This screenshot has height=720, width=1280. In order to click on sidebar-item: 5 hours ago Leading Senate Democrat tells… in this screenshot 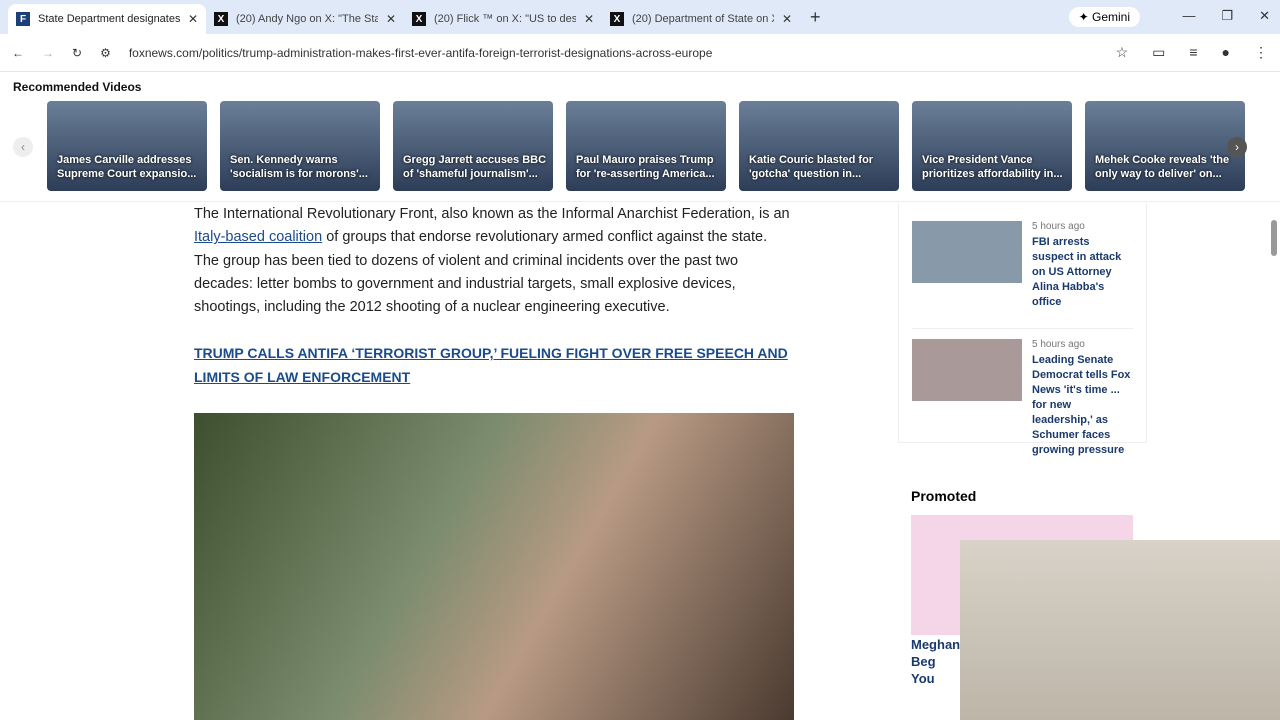, I will do `click(1022, 393)`.